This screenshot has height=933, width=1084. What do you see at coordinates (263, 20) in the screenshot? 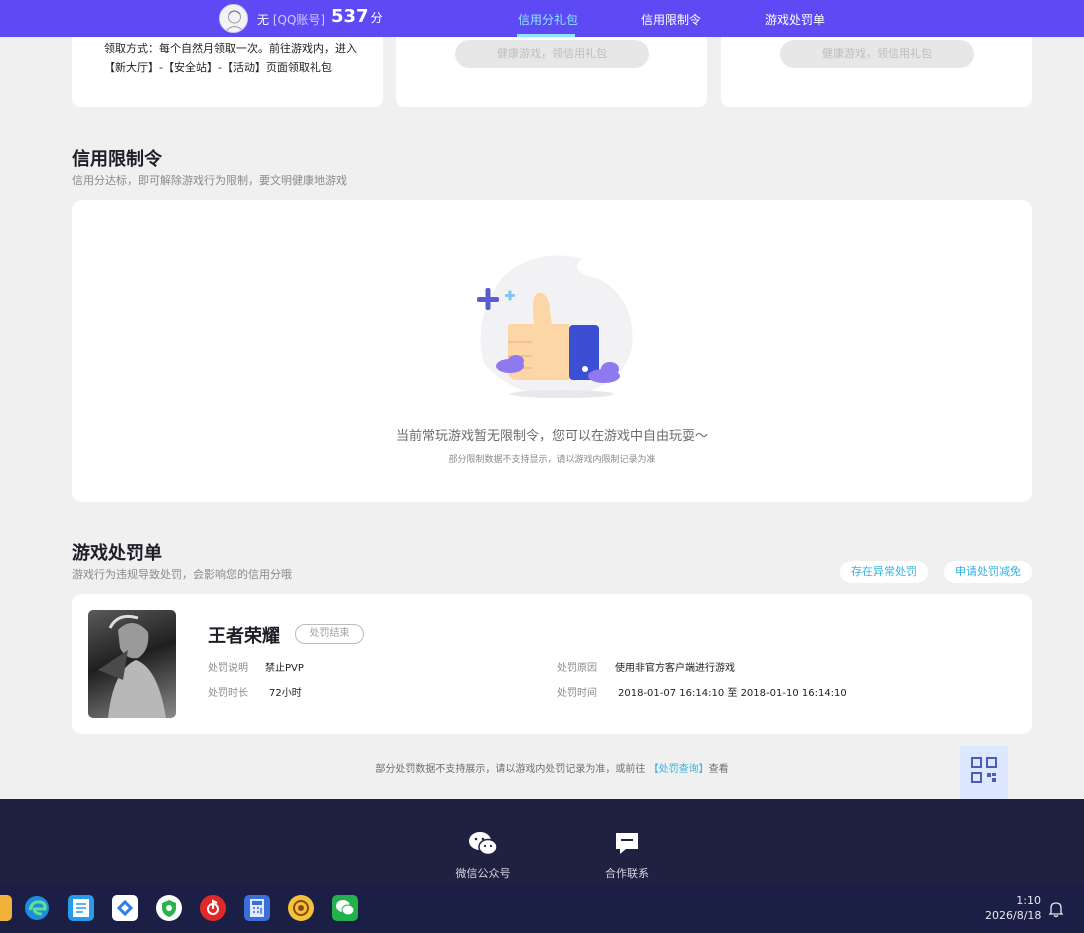
I see `user-name-text: 无` at bounding box center [263, 20].